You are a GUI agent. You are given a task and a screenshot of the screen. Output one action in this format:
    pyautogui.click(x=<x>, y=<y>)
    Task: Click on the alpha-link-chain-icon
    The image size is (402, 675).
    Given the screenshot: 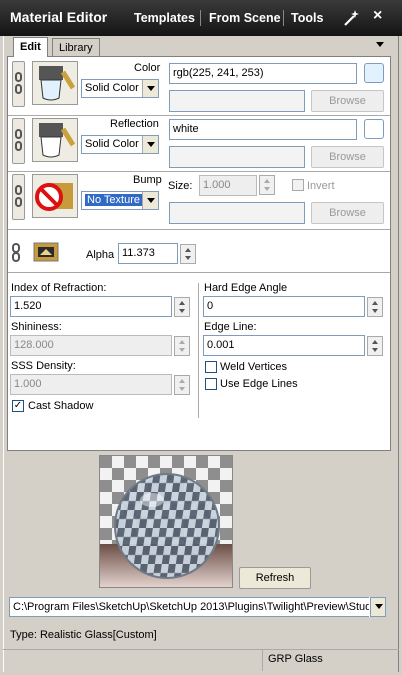 What is the action you would take?
    pyautogui.click(x=16, y=253)
    